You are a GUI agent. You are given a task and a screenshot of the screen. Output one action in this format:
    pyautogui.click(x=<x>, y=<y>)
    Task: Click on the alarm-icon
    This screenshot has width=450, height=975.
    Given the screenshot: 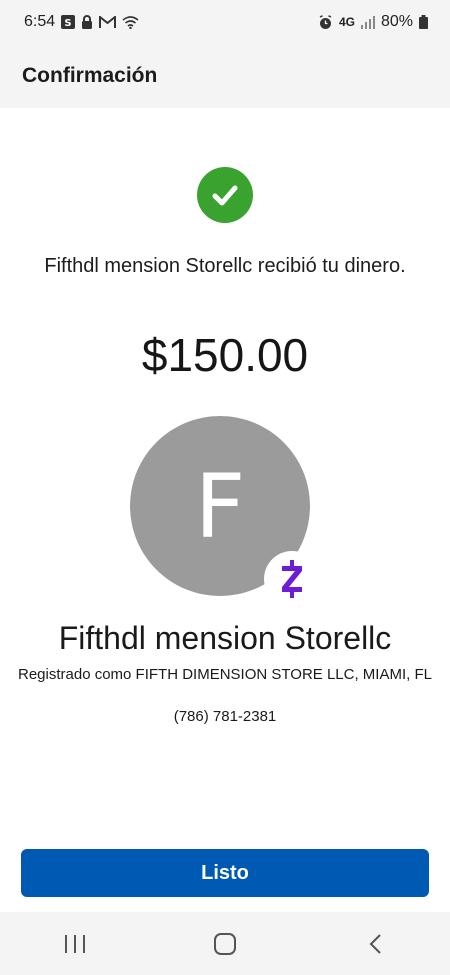 What is the action you would take?
    pyautogui.click(x=325, y=22)
    